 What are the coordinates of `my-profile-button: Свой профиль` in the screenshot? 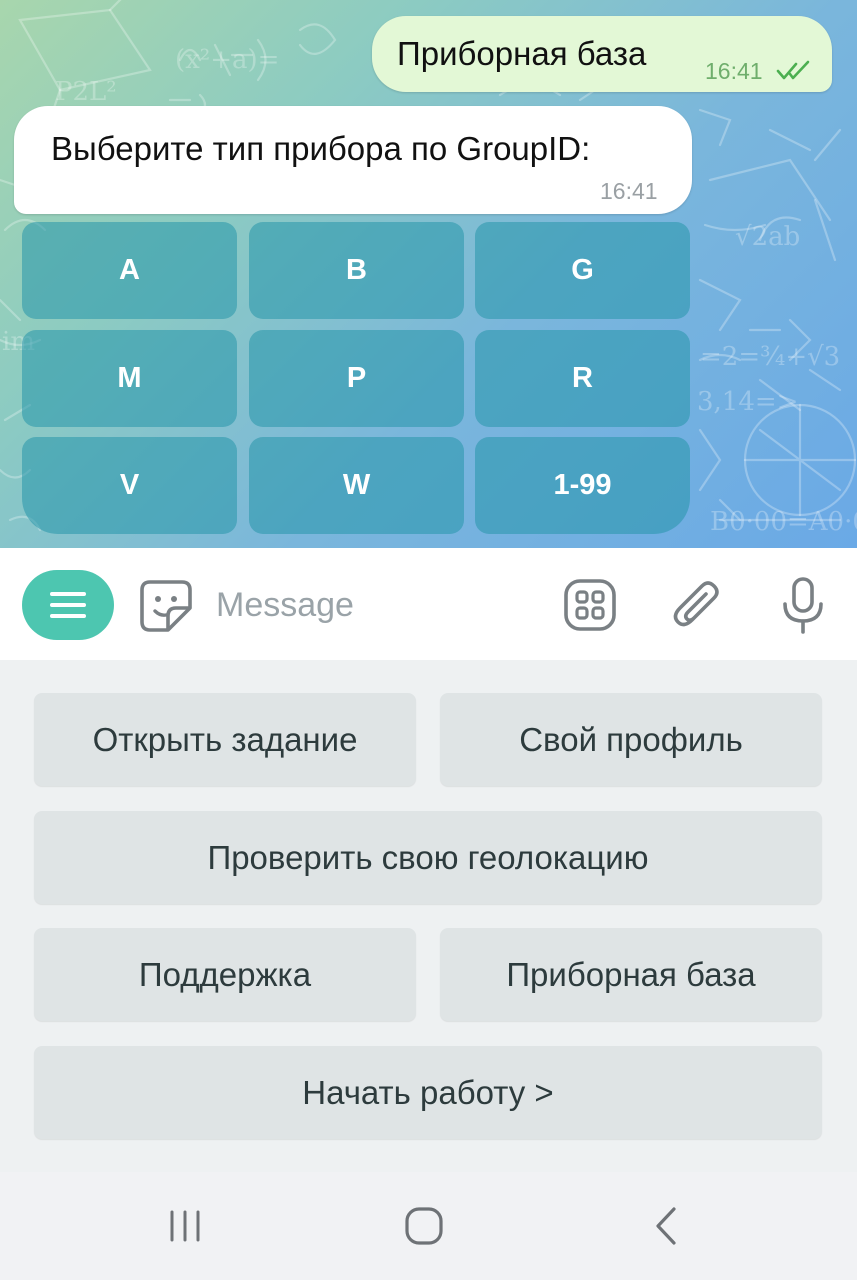 It's located at (631, 739).